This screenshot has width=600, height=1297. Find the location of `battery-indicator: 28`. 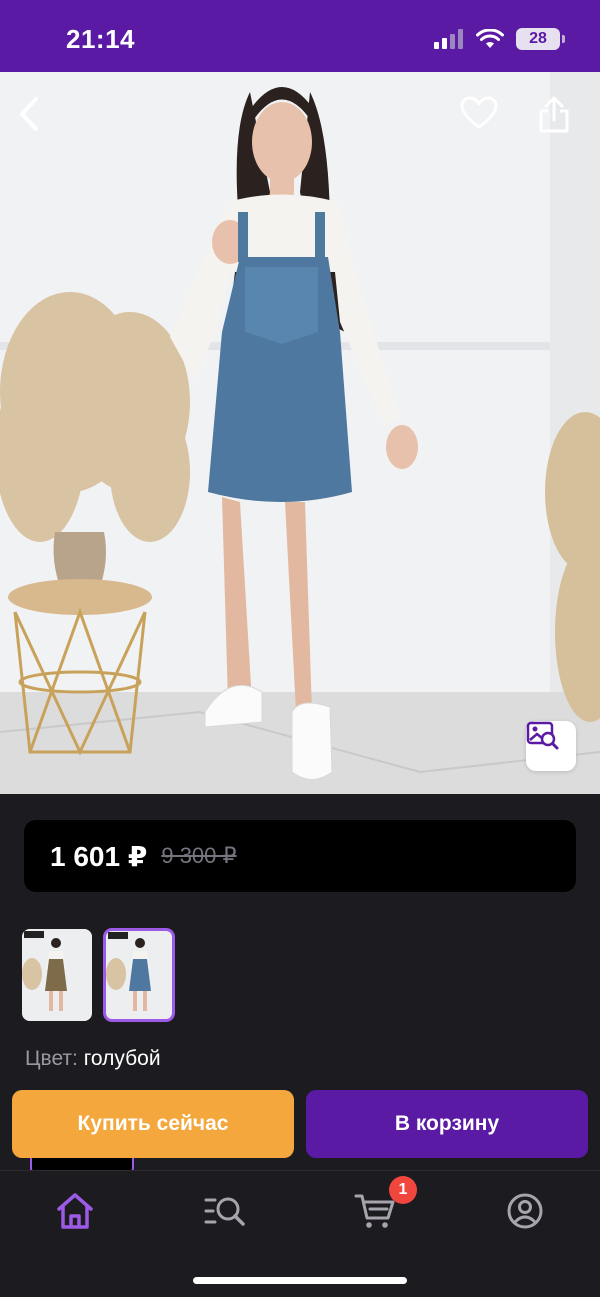

battery-indicator: 28 is located at coordinates (540, 39).